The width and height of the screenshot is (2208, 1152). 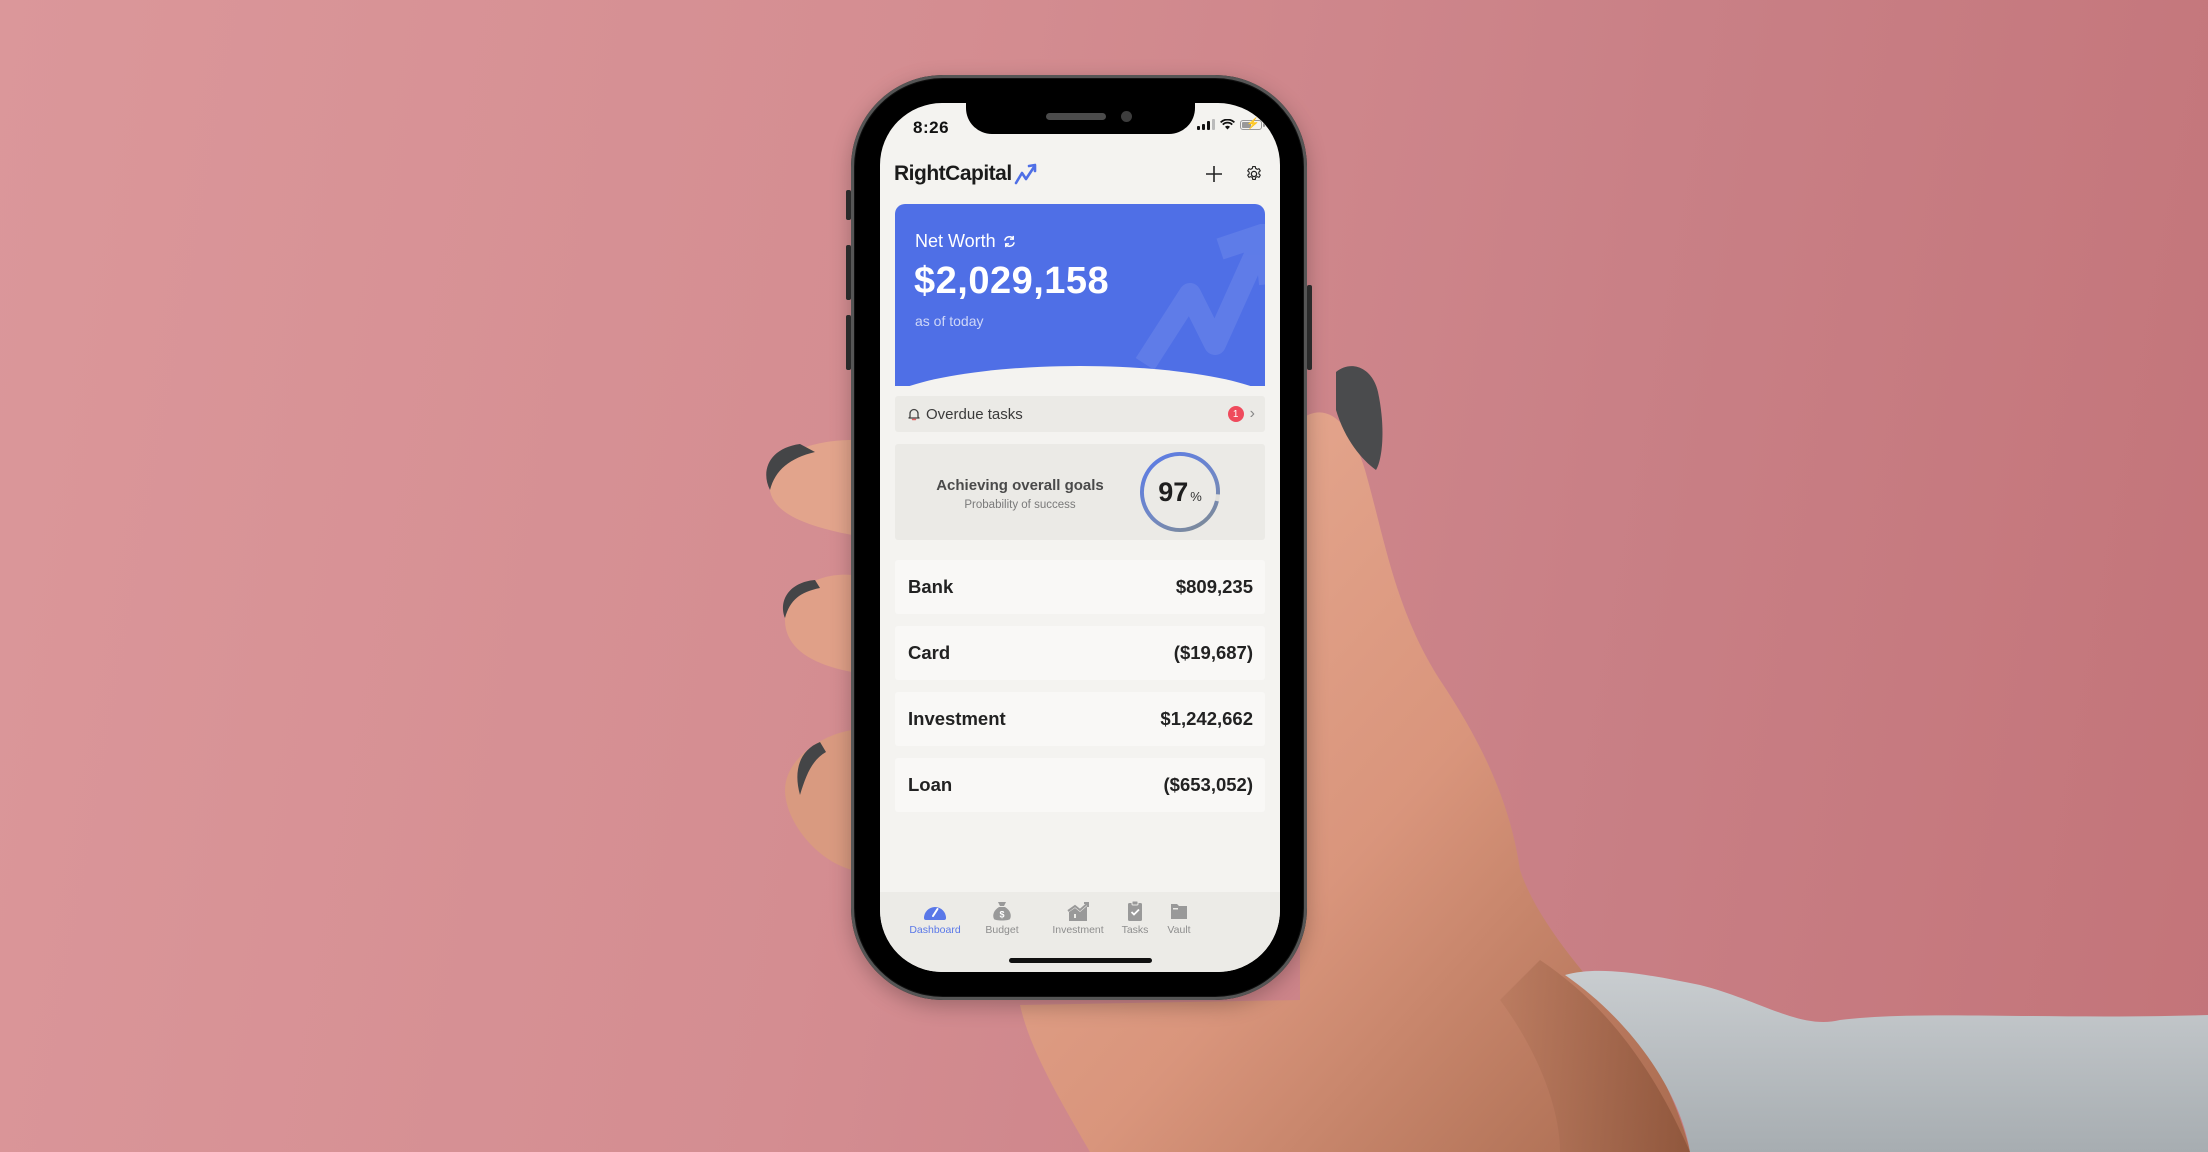 What do you see at coordinates (1252, 124) in the screenshot?
I see `battery-charging-icon: ⚡` at bounding box center [1252, 124].